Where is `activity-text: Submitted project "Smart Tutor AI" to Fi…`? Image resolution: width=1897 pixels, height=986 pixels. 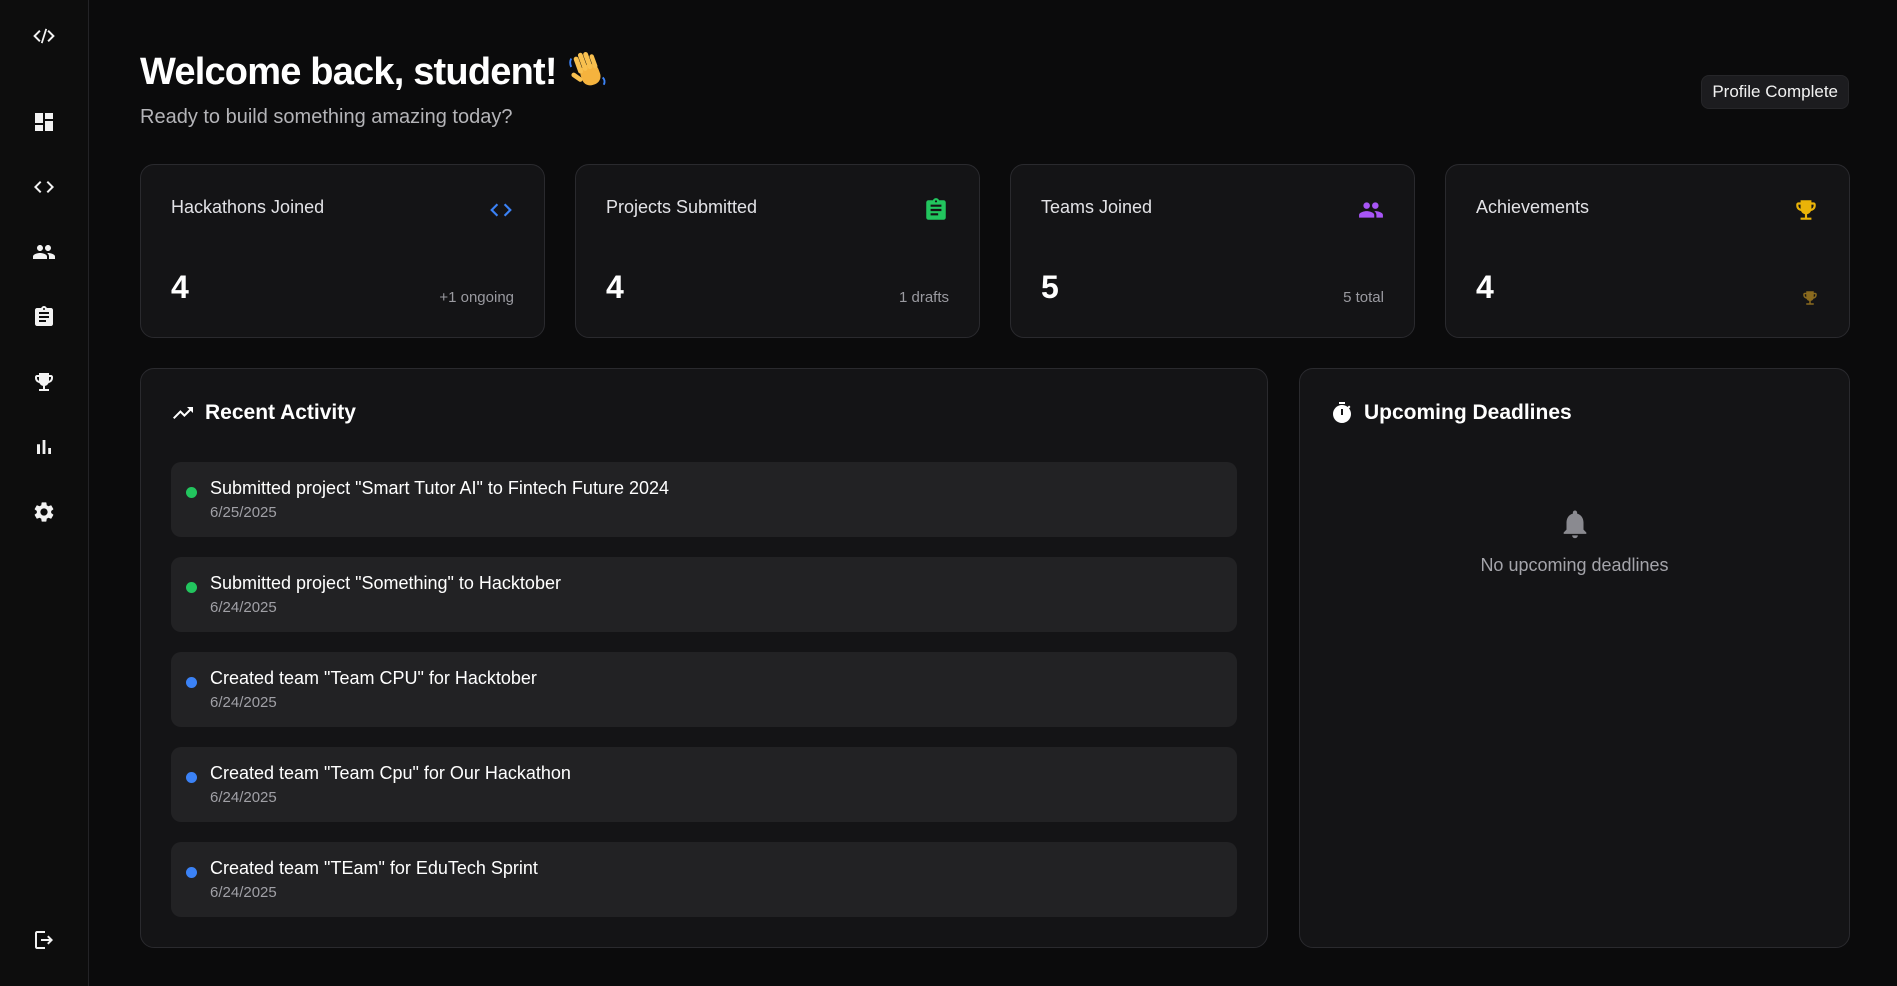
activity-text: Submitted project "Smart Tutor AI" to Fi… is located at coordinates (439, 488).